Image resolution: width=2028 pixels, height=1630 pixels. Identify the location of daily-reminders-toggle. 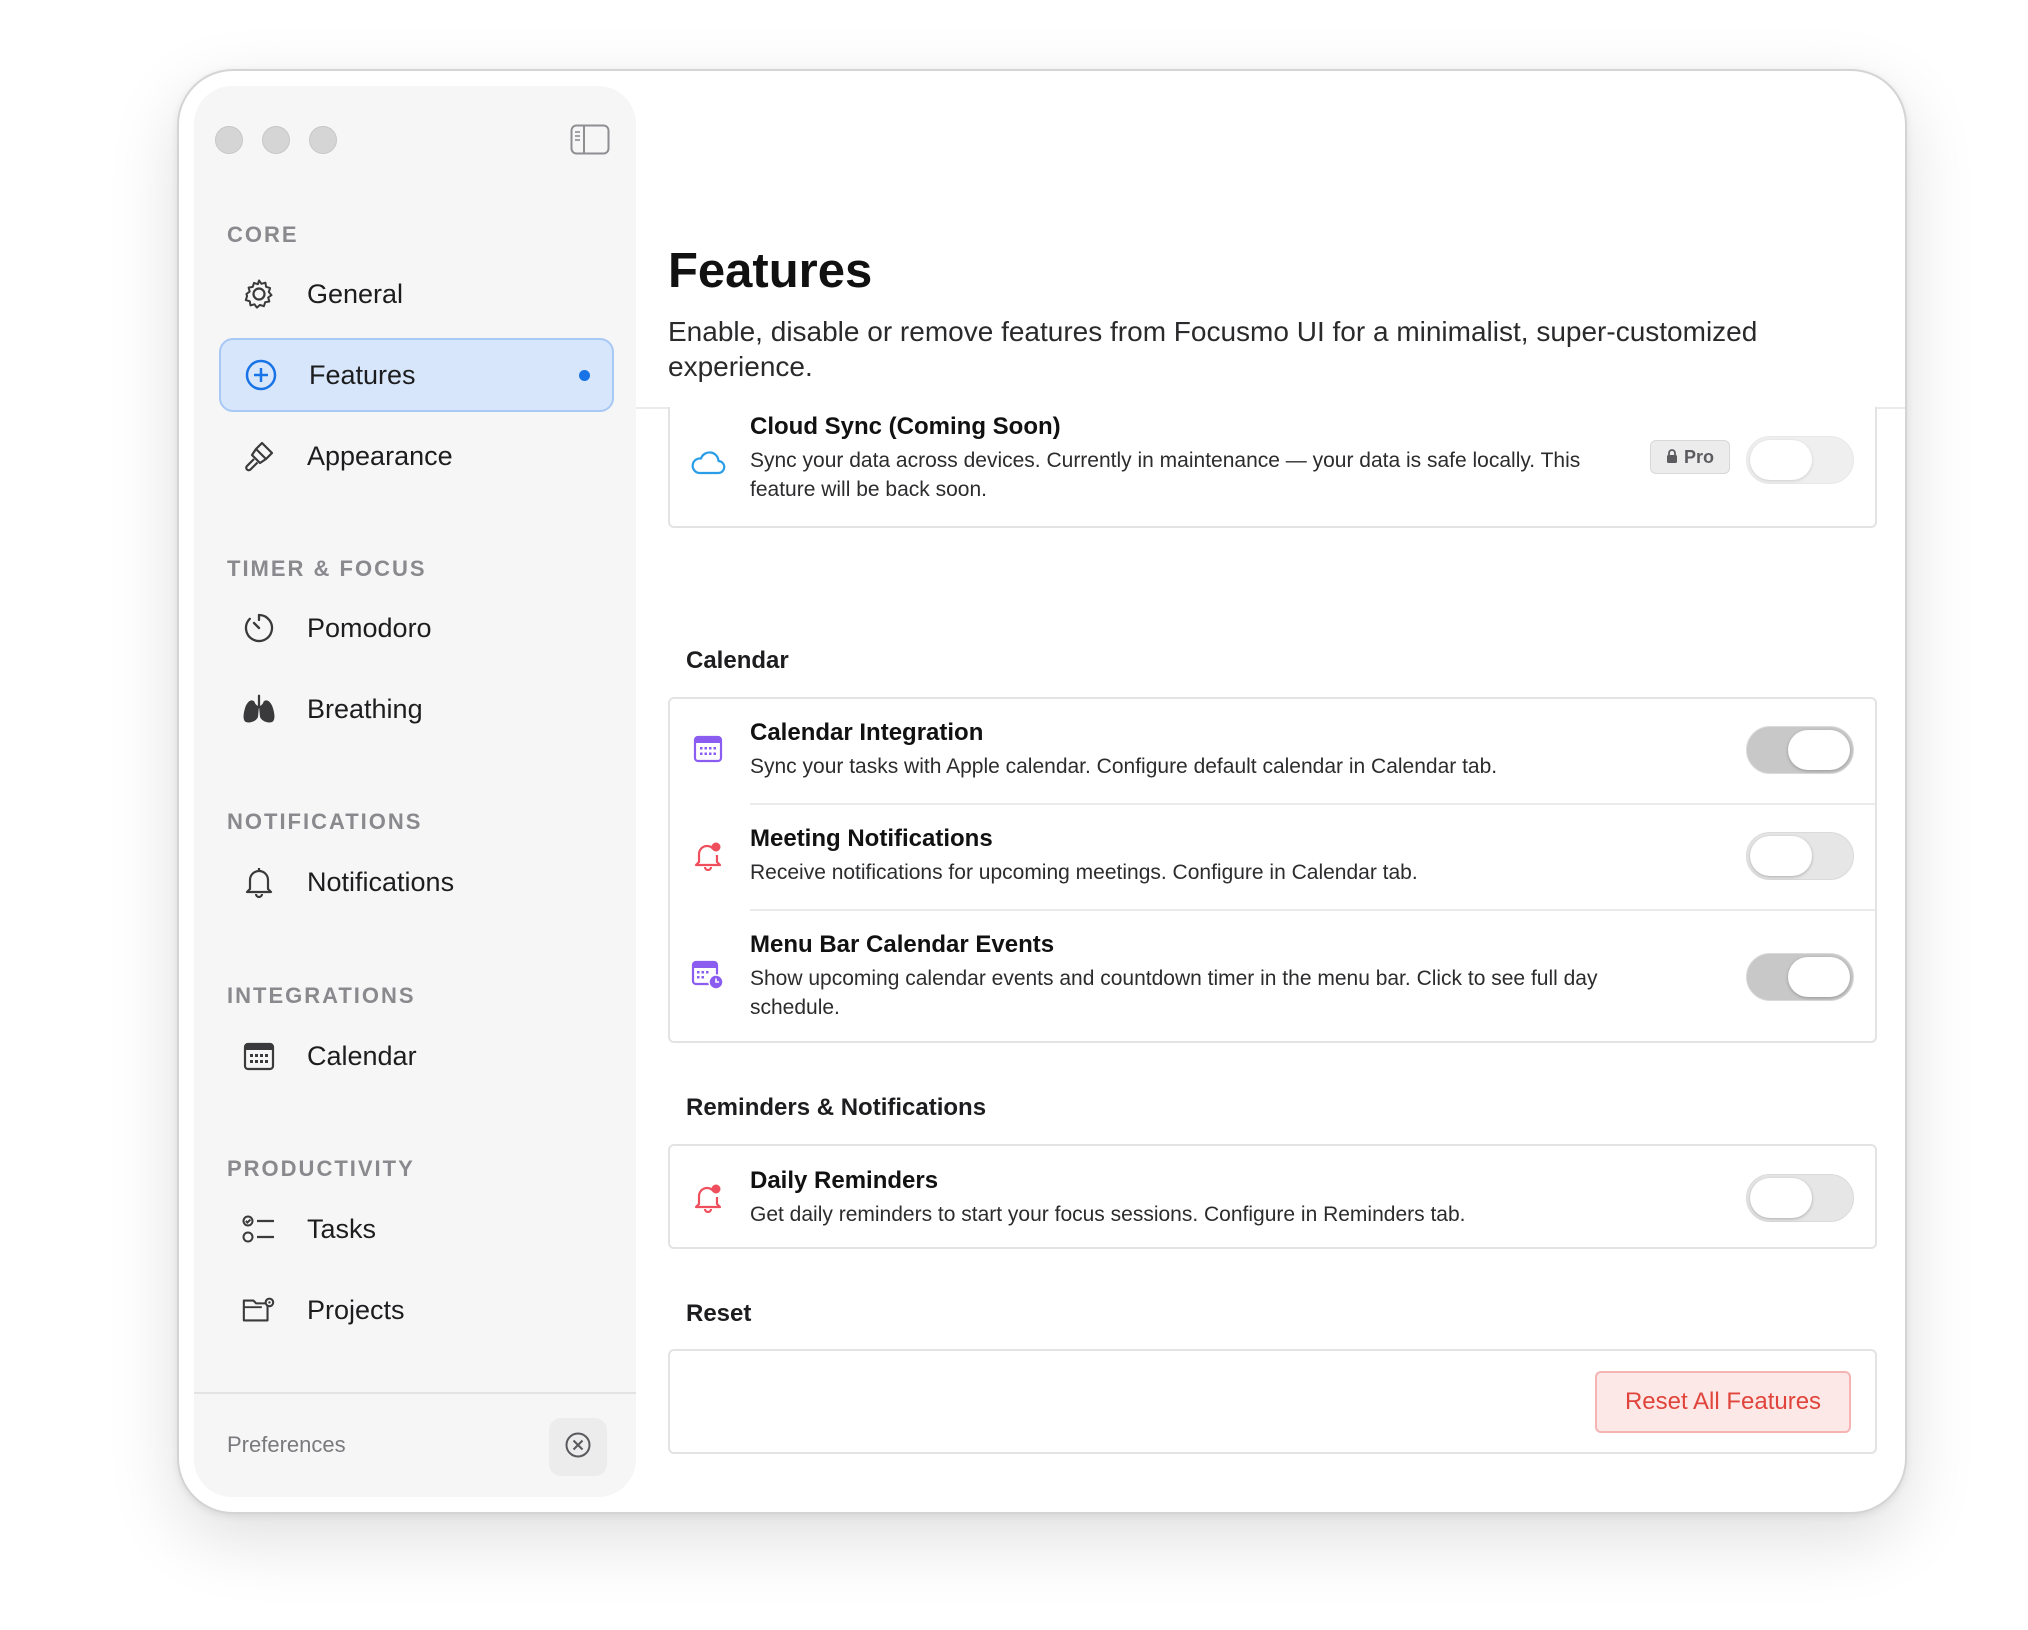
(1800, 1198).